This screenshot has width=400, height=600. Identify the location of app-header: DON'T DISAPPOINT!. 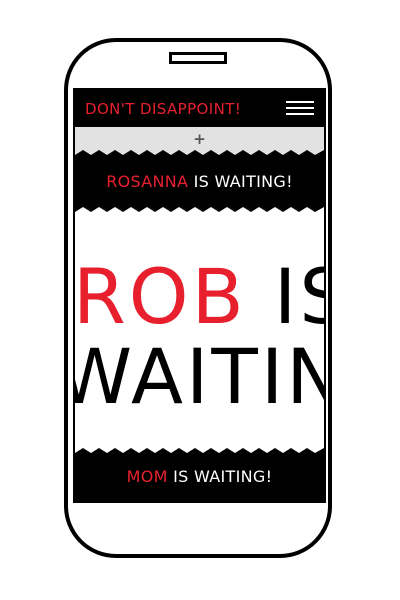
(199, 108).